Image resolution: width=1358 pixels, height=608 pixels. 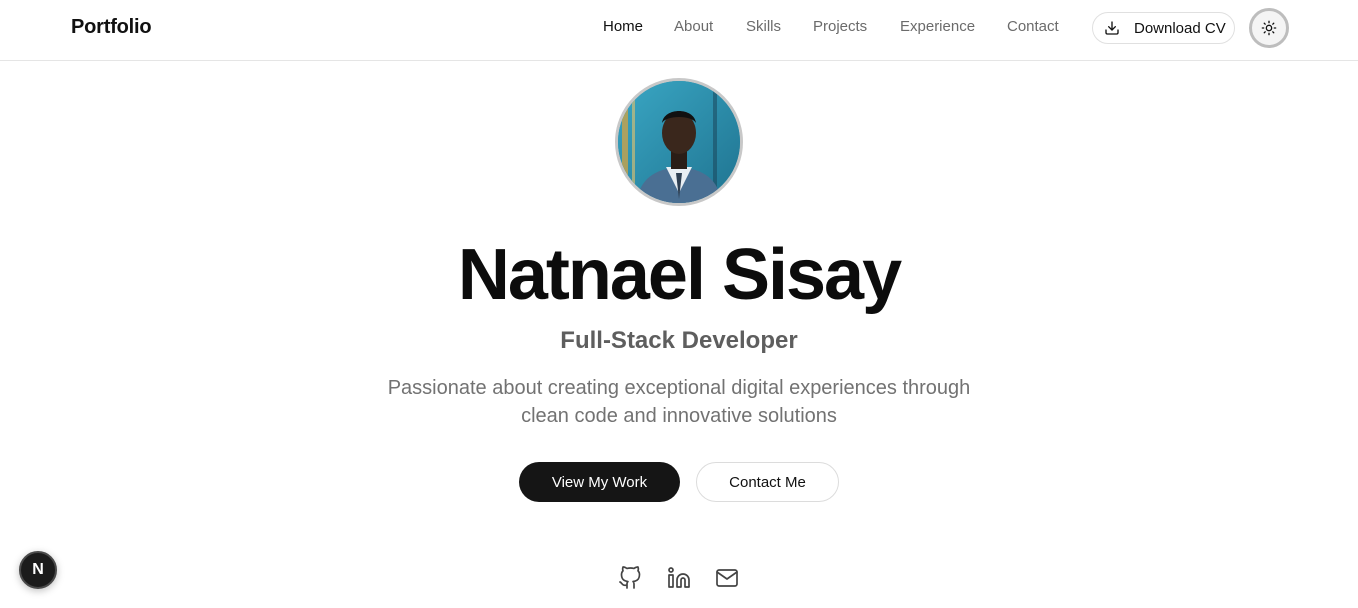 What do you see at coordinates (937, 26) in the screenshot?
I see `nav-link-experience: Experience` at bounding box center [937, 26].